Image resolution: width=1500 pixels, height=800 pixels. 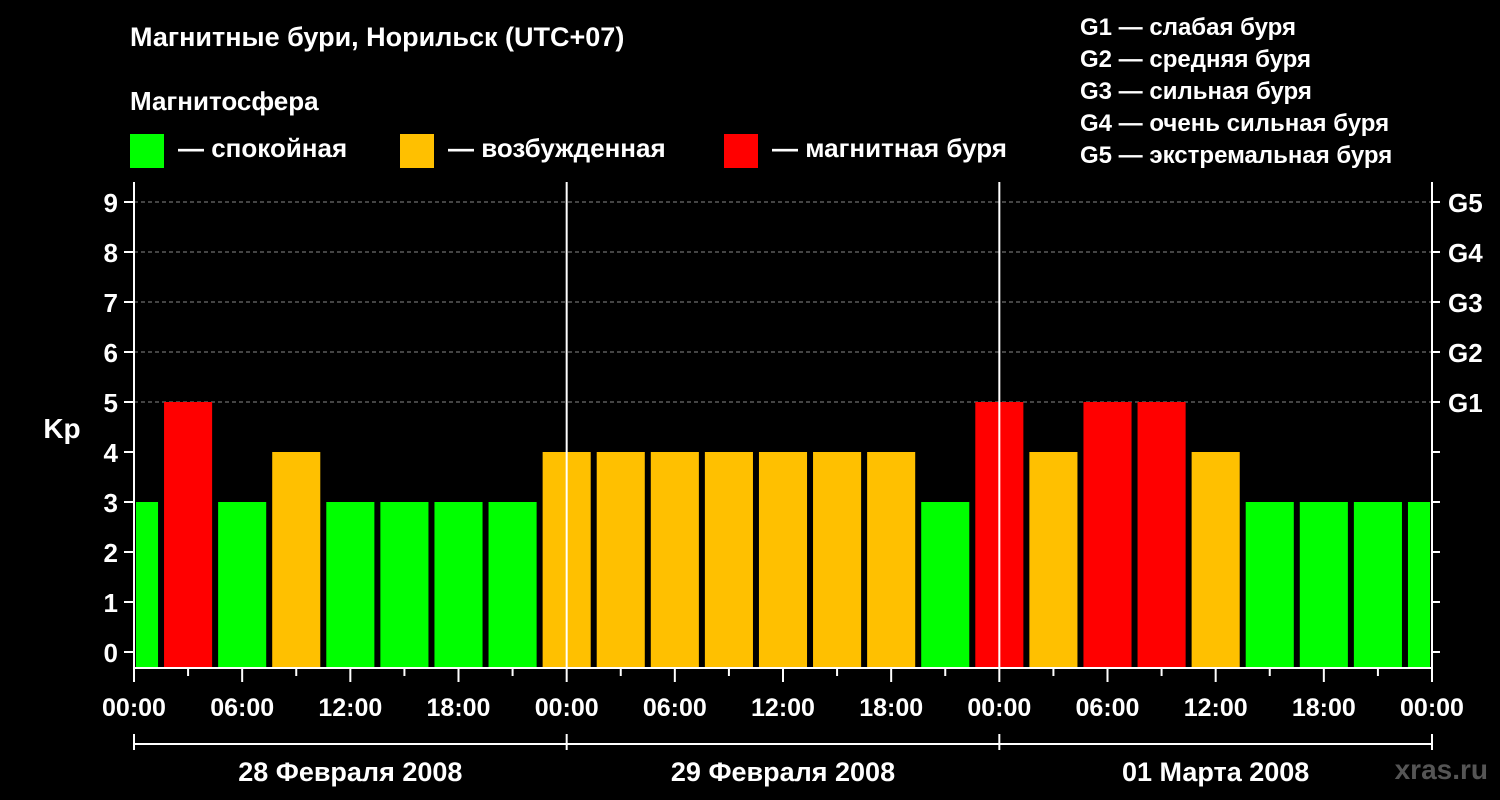 What do you see at coordinates (242, 708) in the screenshot?
I see `x-tick-label-1: 06:00` at bounding box center [242, 708].